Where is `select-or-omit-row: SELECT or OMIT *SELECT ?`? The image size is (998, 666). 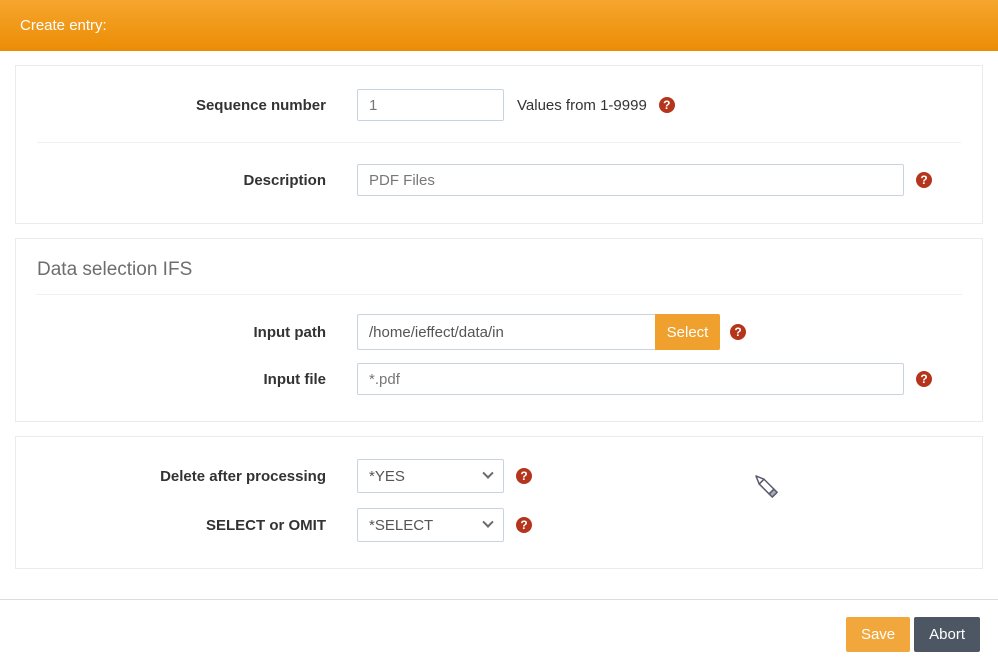 select-or-omit-row: SELECT or OMIT *SELECT ? is located at coordinates (499, 525).